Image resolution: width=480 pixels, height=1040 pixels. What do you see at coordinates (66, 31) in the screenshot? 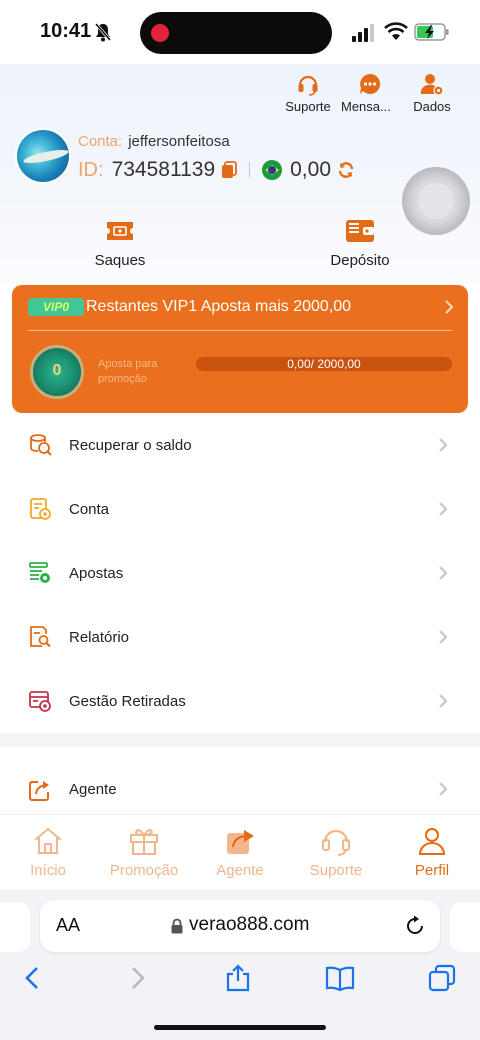
I see `status-time: 10:41` at bounding box center [66, 31].